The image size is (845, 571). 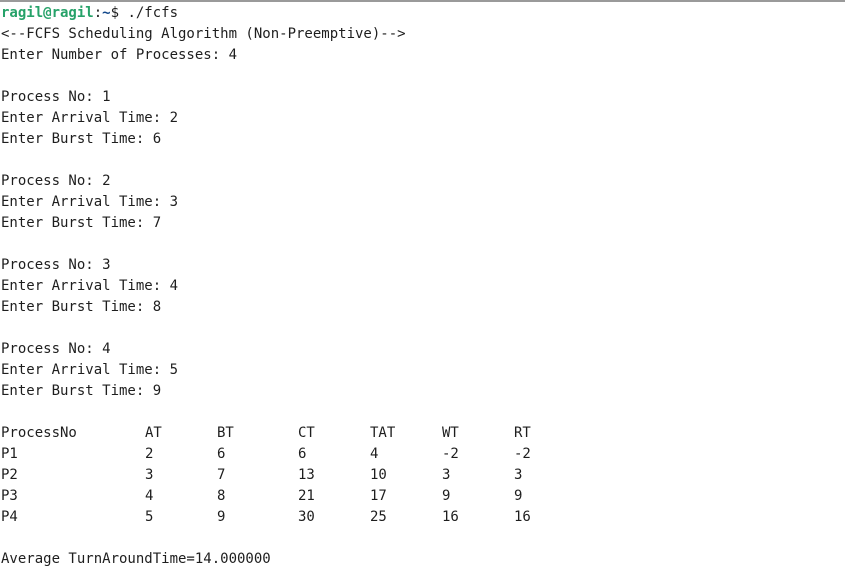 I want to click on table-row: P2 3 7 13 10 3 3, so click(x=423, y=475).